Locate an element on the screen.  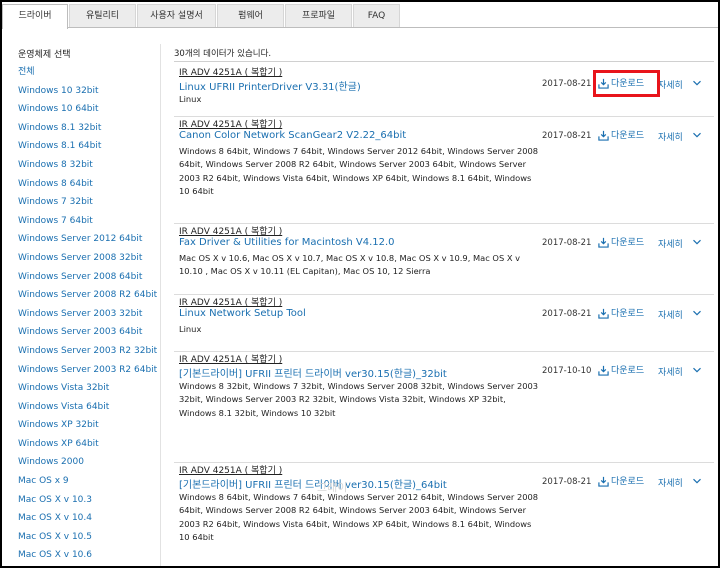
os-filter-item: Windows 8 64bit is located at coordinates (88, 184).